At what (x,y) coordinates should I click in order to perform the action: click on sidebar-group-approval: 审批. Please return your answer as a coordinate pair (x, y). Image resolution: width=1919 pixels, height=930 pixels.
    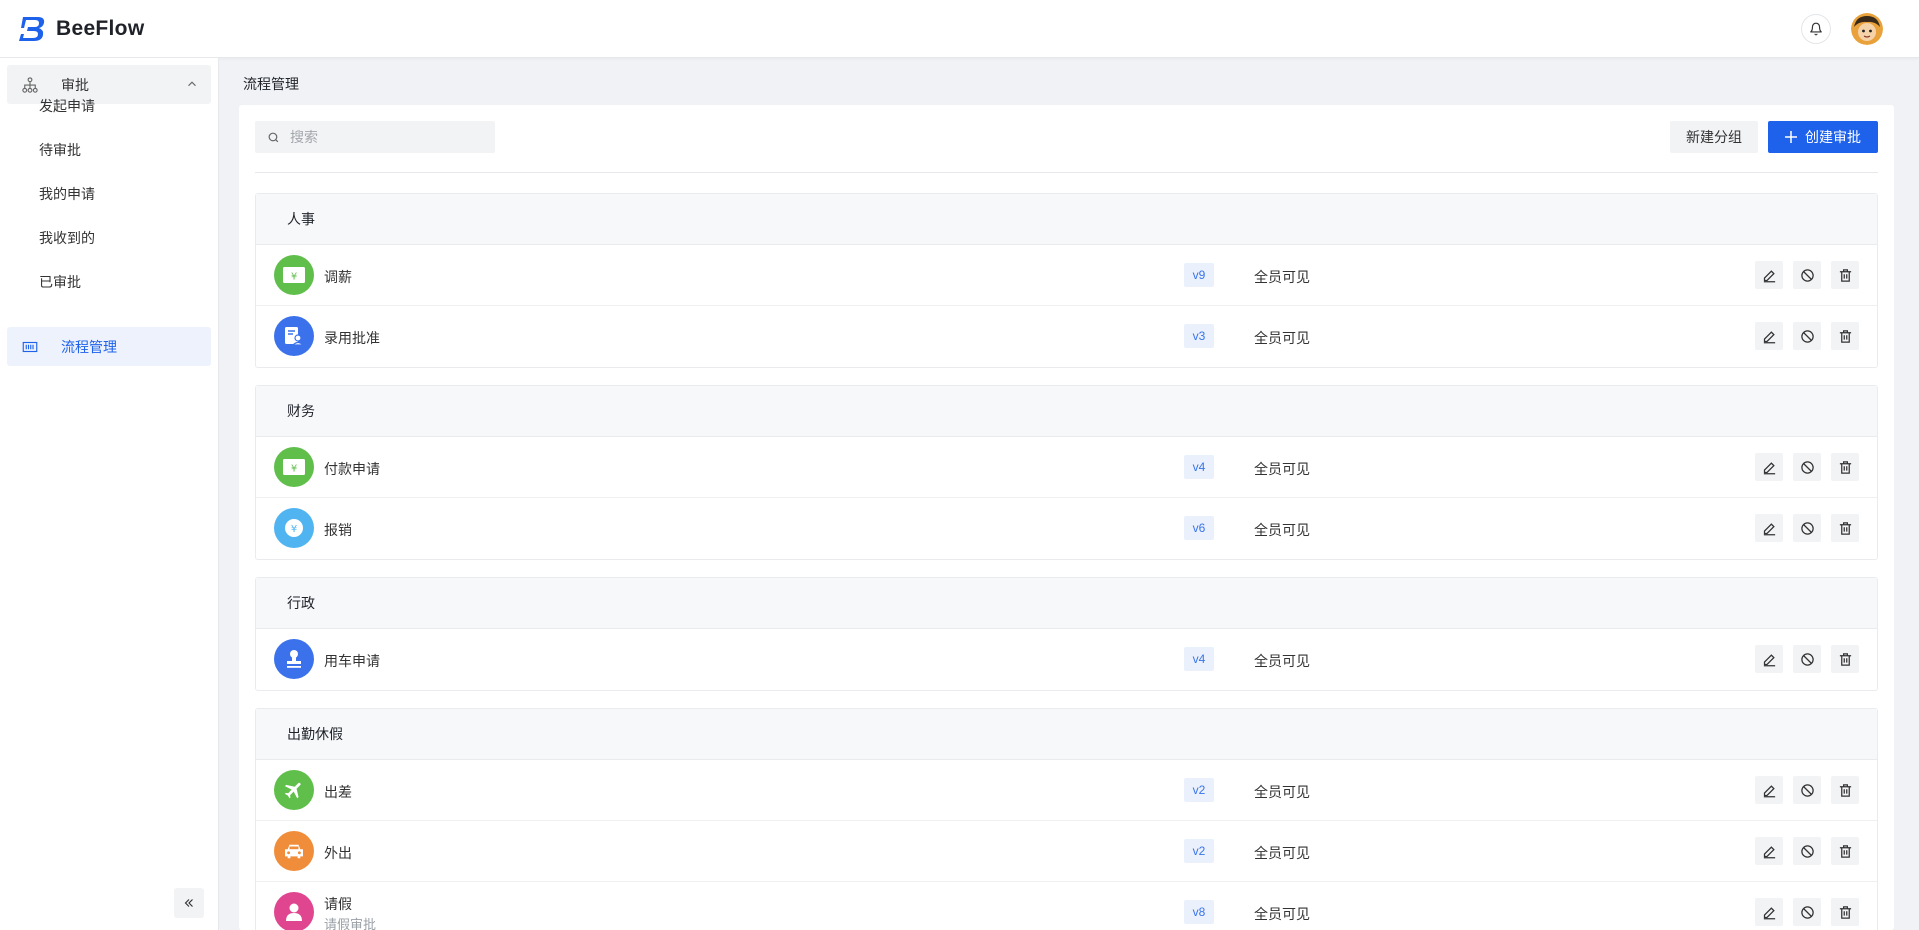
    Looking at the image, I should click on (109, 84).